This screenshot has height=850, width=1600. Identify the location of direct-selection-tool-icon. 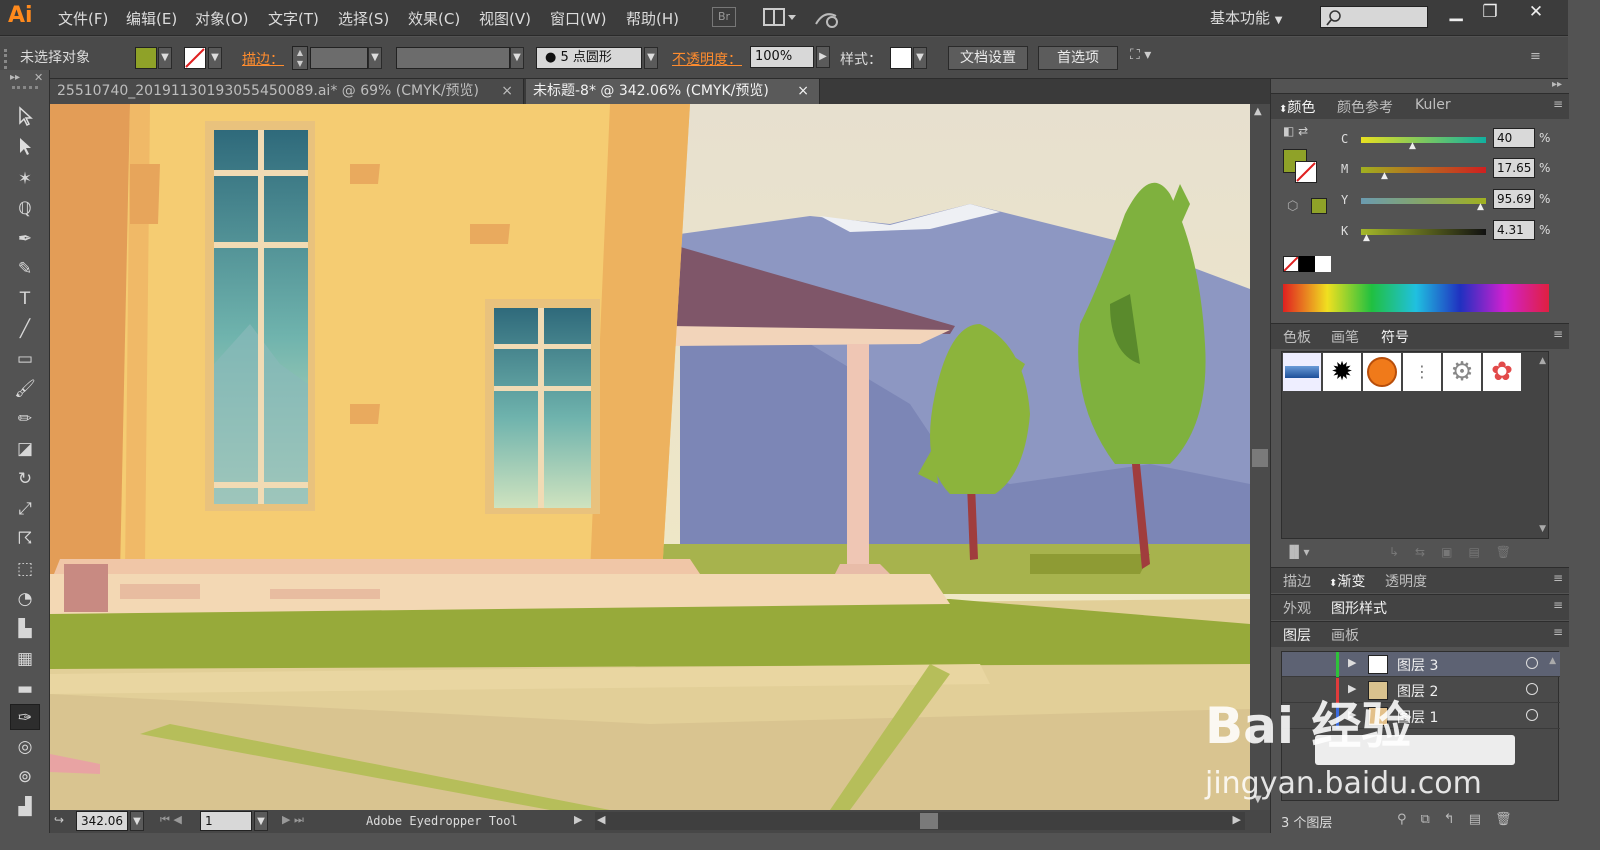
(25, 149).